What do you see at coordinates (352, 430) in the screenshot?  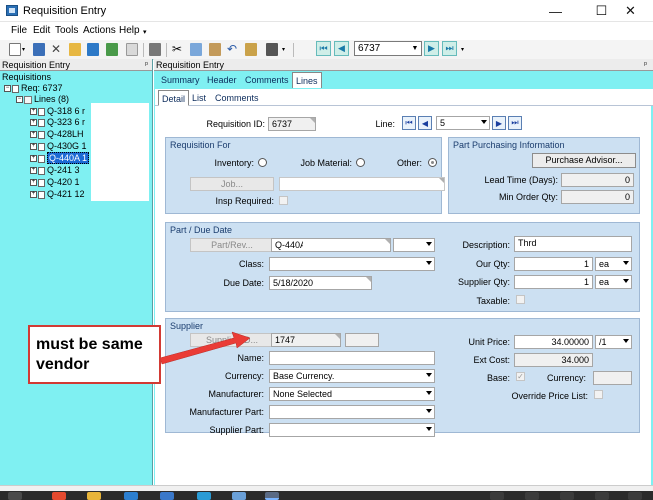 I see `supplier-part-dropdown` at bounding box center [352, 430].